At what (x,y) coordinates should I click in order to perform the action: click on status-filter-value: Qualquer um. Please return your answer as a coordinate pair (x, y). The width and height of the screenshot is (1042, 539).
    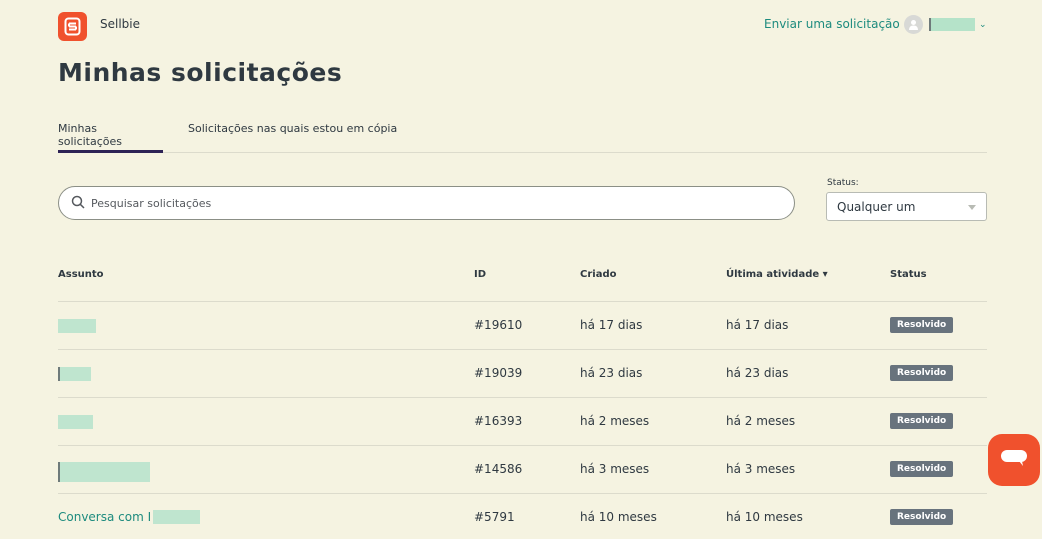
    Looking at the image, I should click on (876, 206).